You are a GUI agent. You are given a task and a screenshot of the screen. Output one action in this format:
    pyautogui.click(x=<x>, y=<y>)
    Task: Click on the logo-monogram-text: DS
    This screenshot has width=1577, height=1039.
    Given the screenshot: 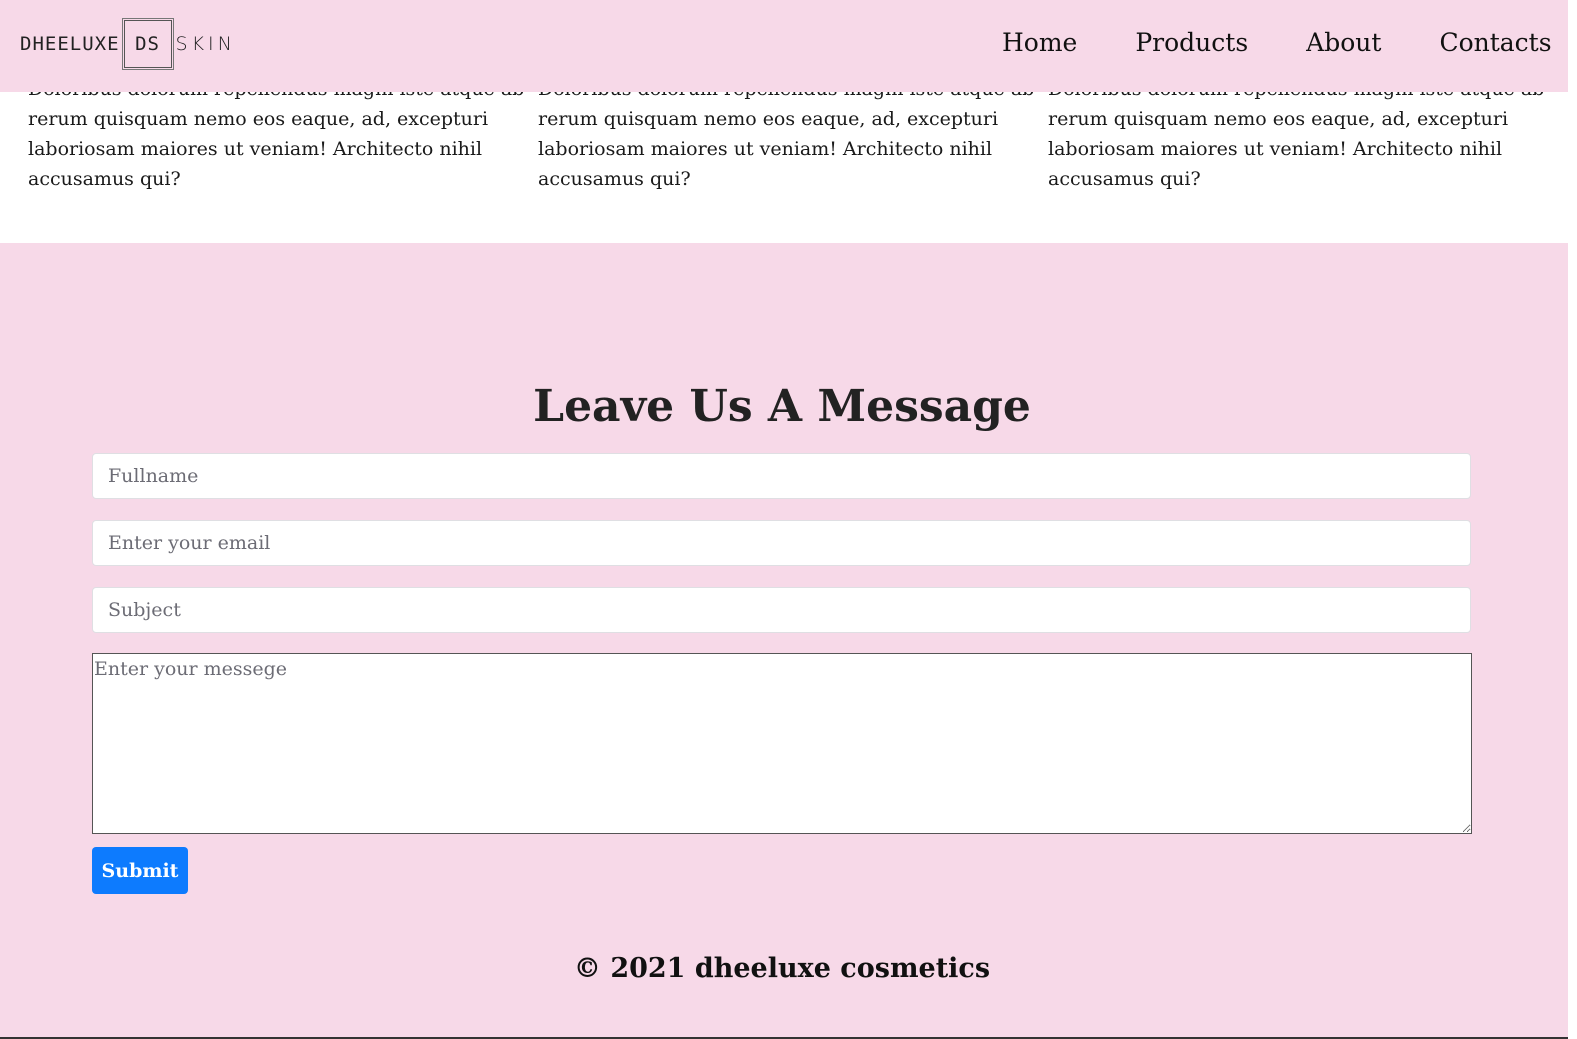 What is the action you would take?
    pyautogui.click(x=147, y=44)
    